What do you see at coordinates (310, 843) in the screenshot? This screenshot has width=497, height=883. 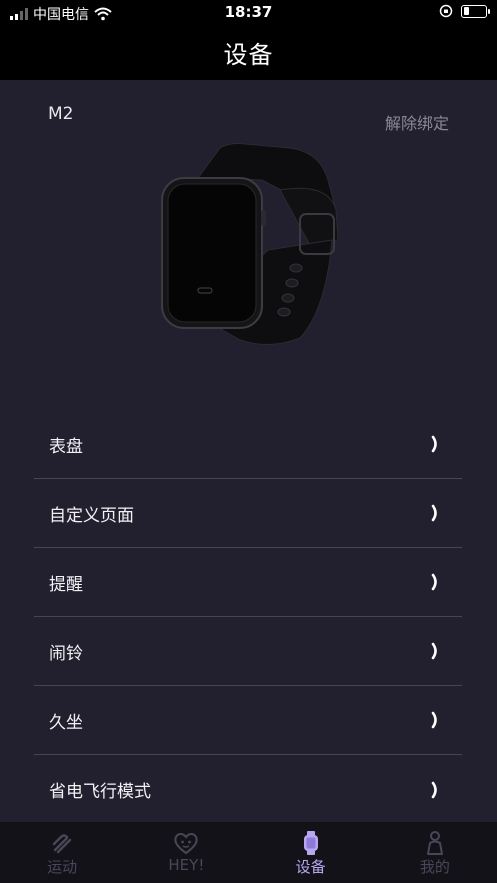 I see `watch-icon` at bounding box center [310, 843].